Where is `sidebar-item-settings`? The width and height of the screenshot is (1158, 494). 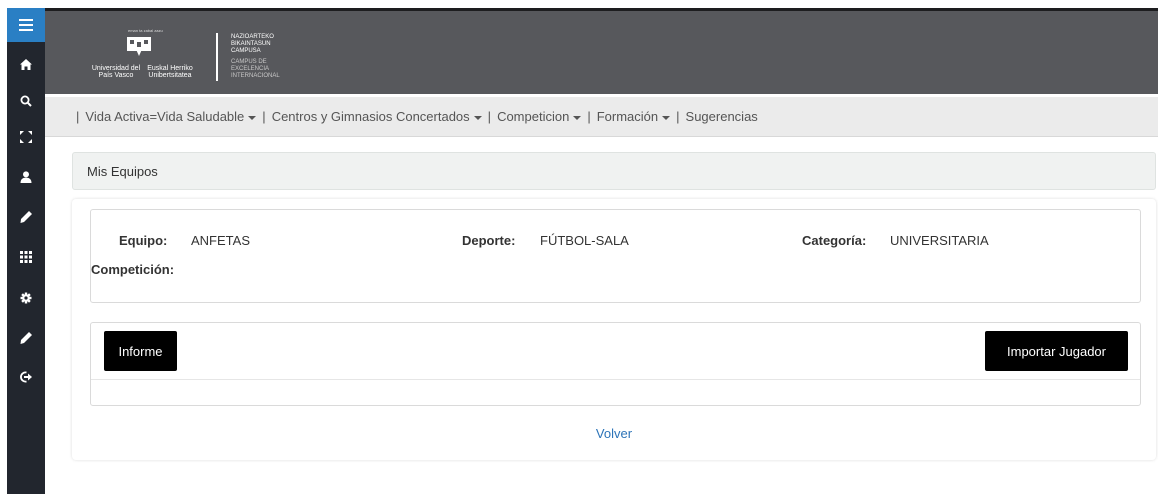 sidebar-item-settings is located at coordinates (26, 298).